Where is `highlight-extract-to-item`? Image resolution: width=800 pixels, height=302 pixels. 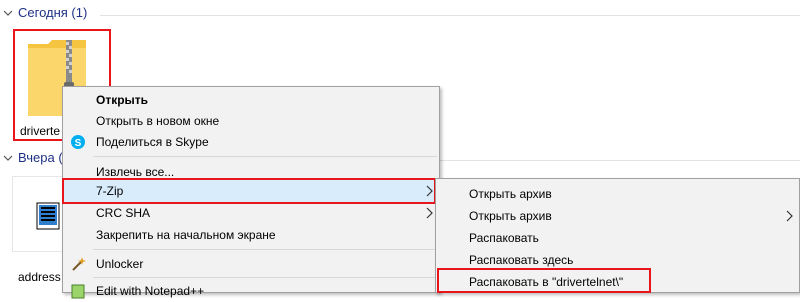
highlight-extract-to-item is located at coordinates (544, 280).